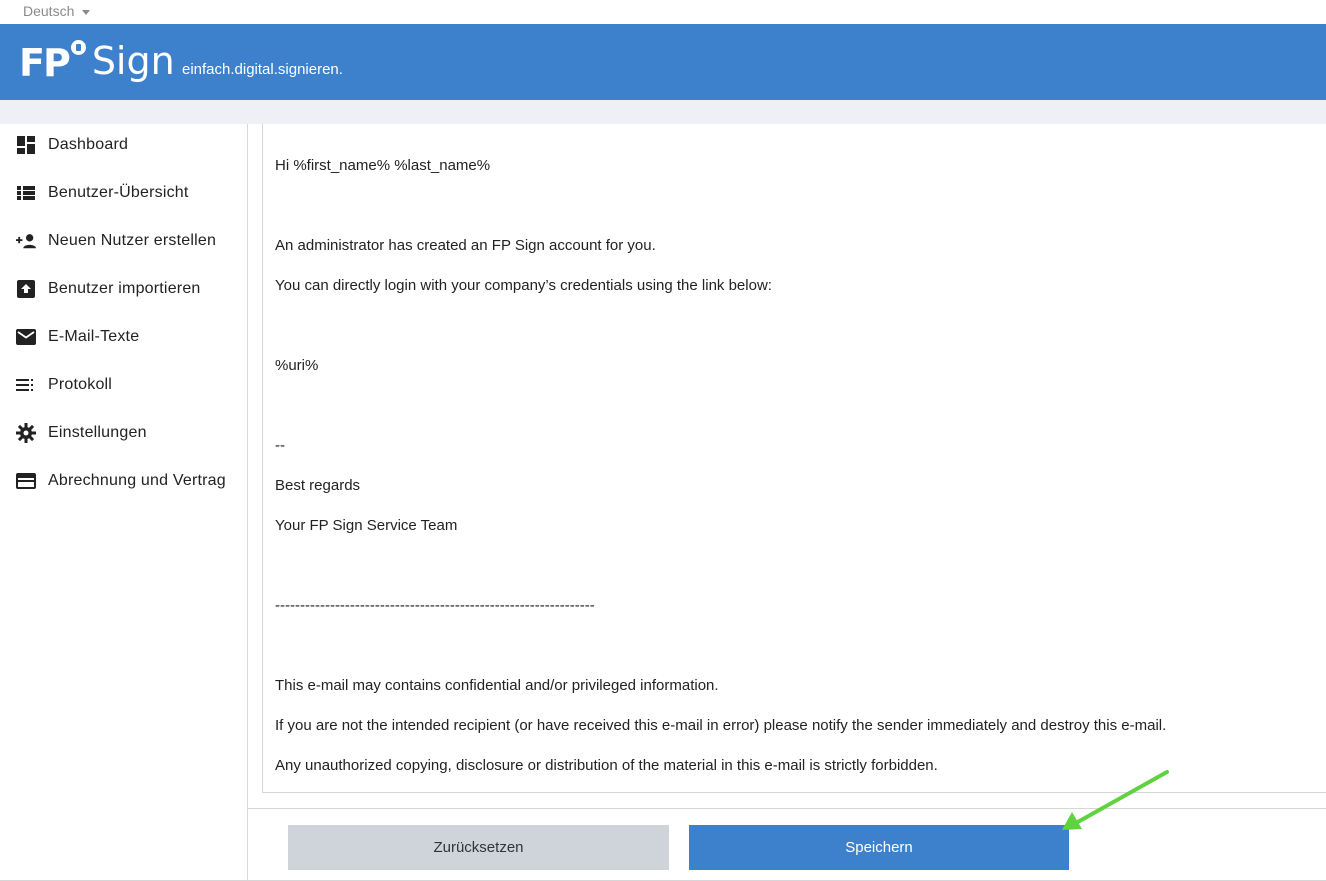 The image size is (1326, 881). I want to click on mail-icon, so click(26, 337).